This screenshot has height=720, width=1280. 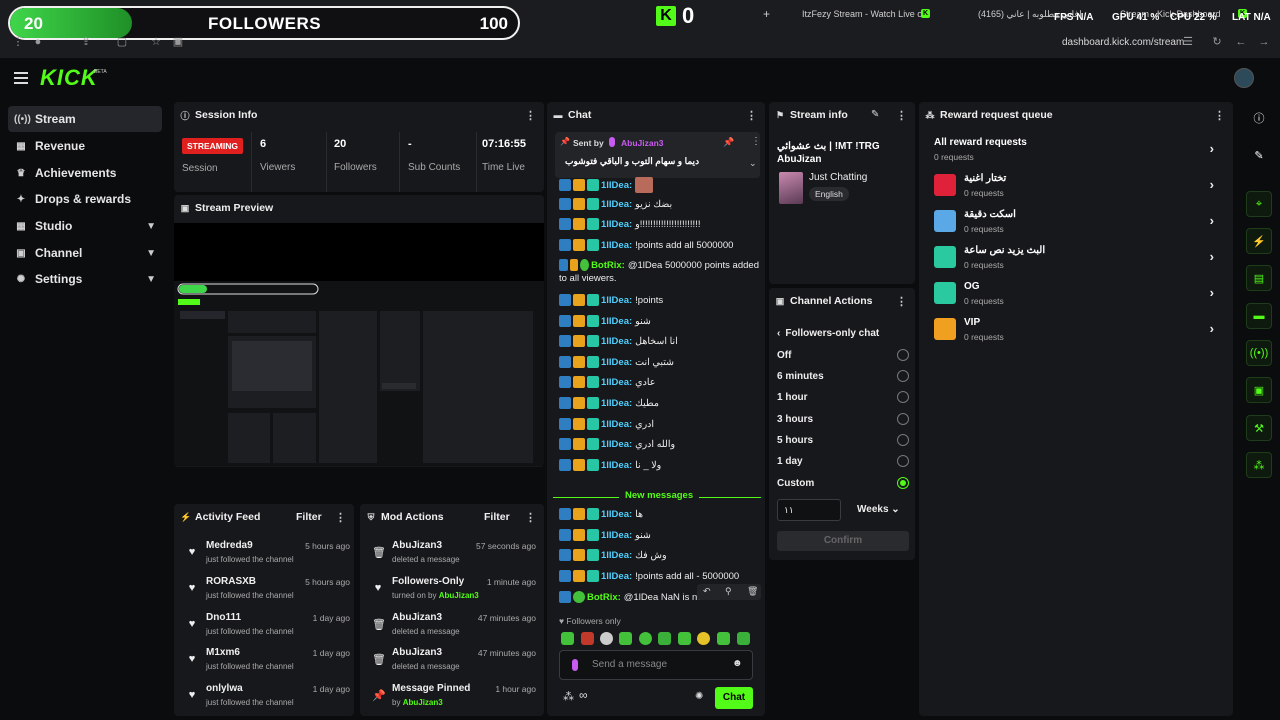 I want to click on edit-icon: ✎, so click(x=875, y=114).